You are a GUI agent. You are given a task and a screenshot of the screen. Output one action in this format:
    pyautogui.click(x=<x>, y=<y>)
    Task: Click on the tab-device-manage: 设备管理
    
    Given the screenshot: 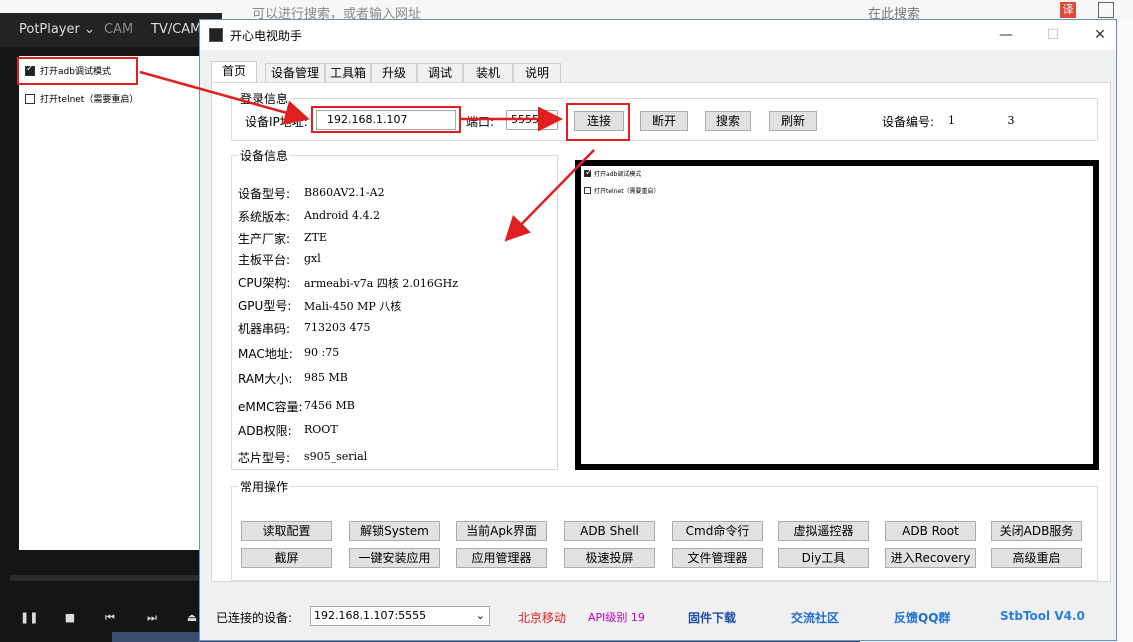 What is the action you would take?
    pyautogui.click(x=295, y=72)
    